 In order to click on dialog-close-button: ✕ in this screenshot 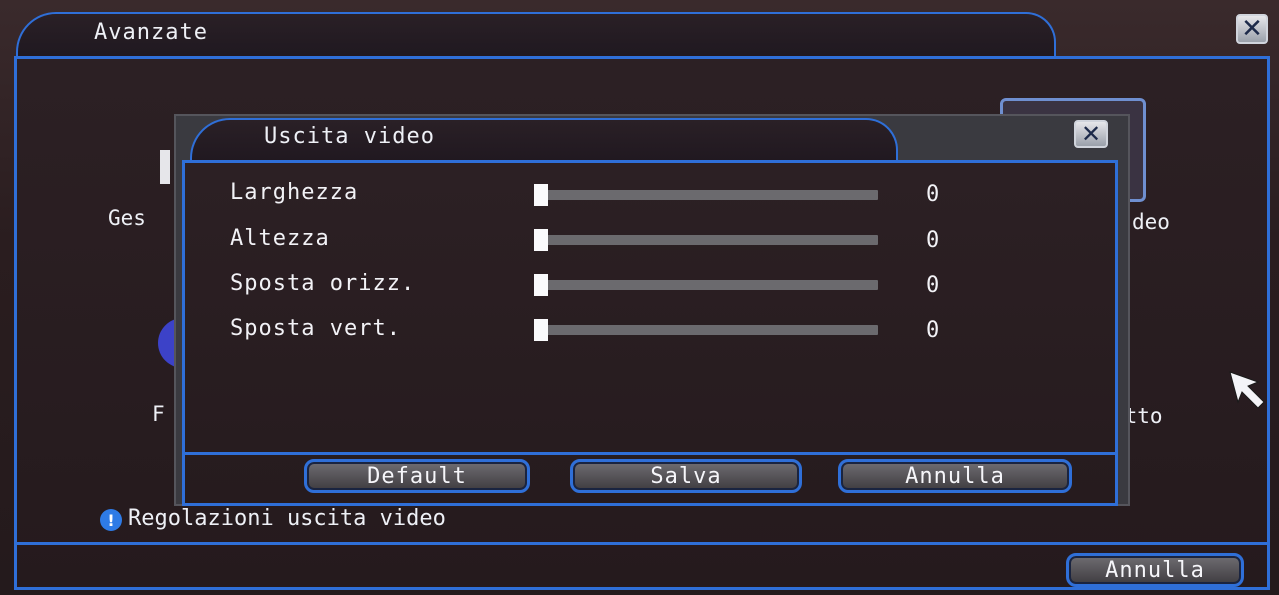, I will do `click(1091, 134)`.